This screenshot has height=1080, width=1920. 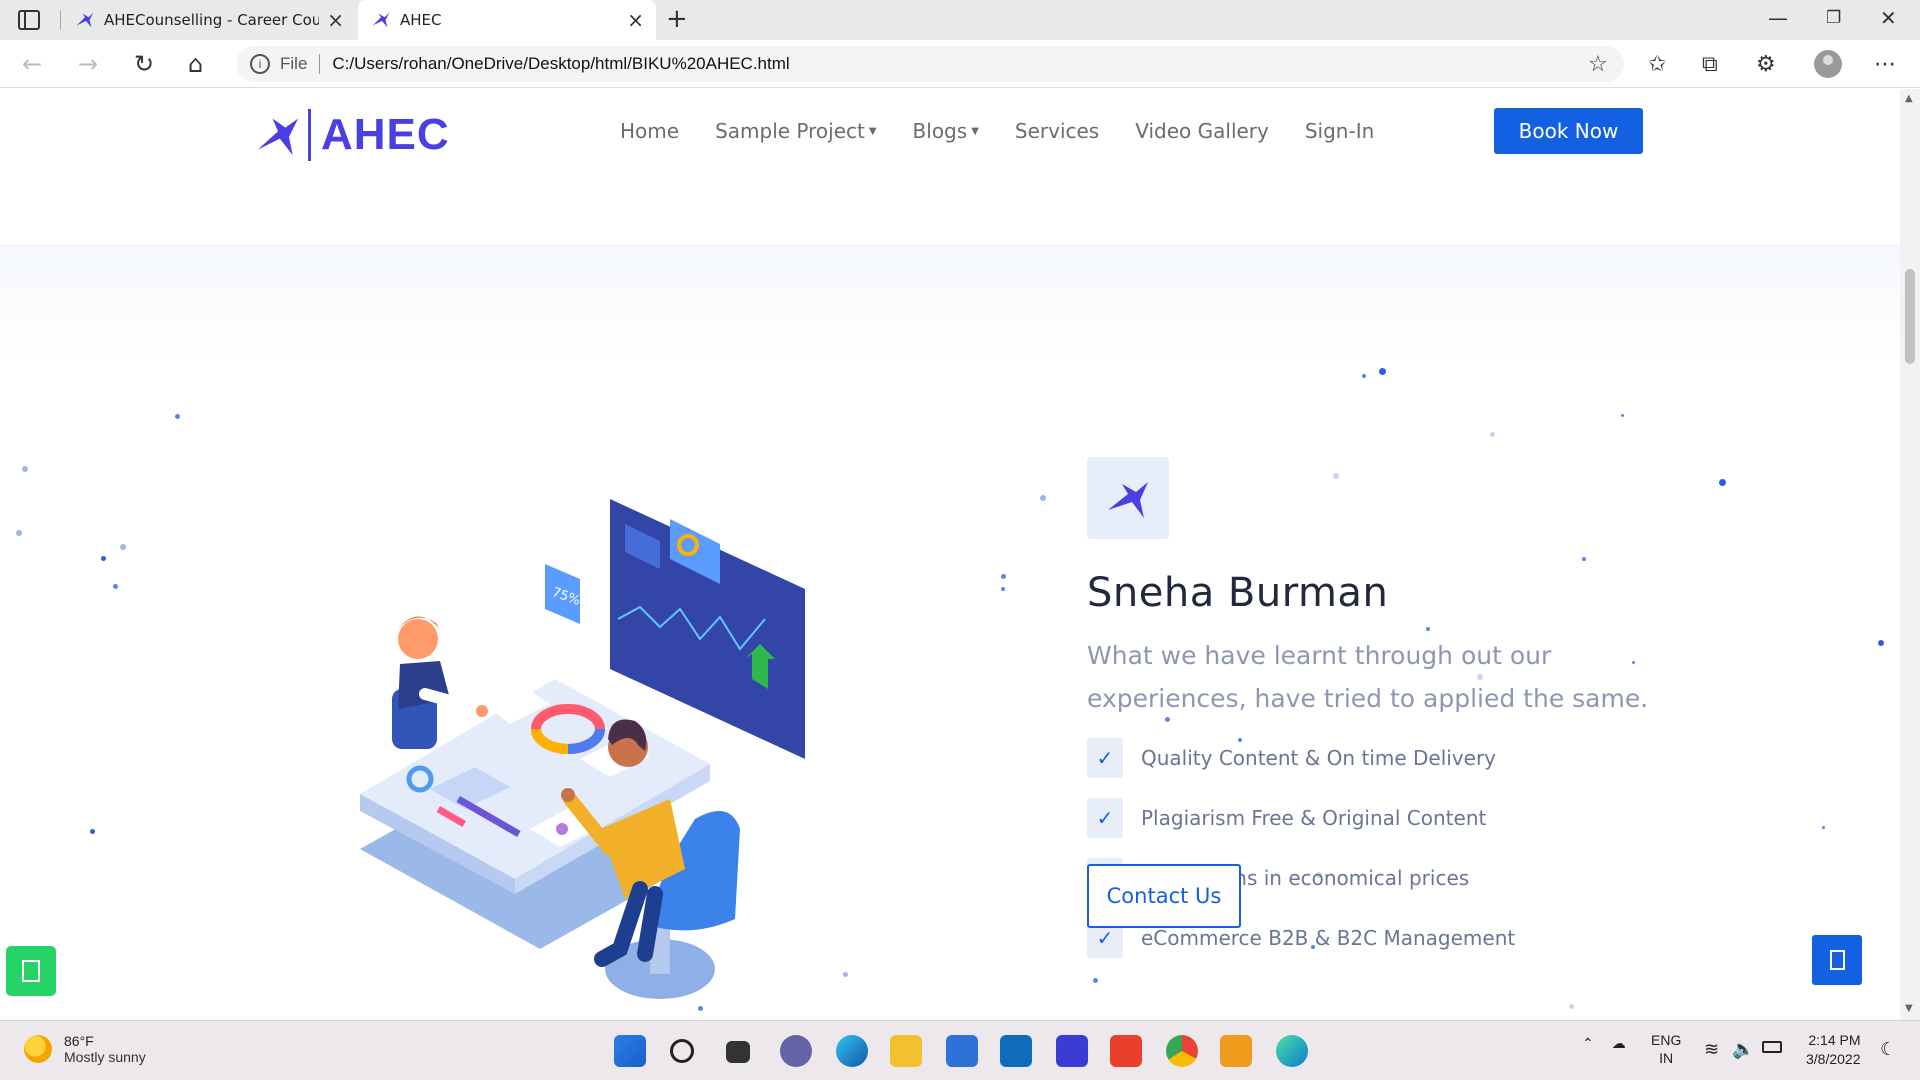 What do you see at coordinates (852, 1051) in the screenshot?
I see `edge-icon` at bounding box center [852, 1051].